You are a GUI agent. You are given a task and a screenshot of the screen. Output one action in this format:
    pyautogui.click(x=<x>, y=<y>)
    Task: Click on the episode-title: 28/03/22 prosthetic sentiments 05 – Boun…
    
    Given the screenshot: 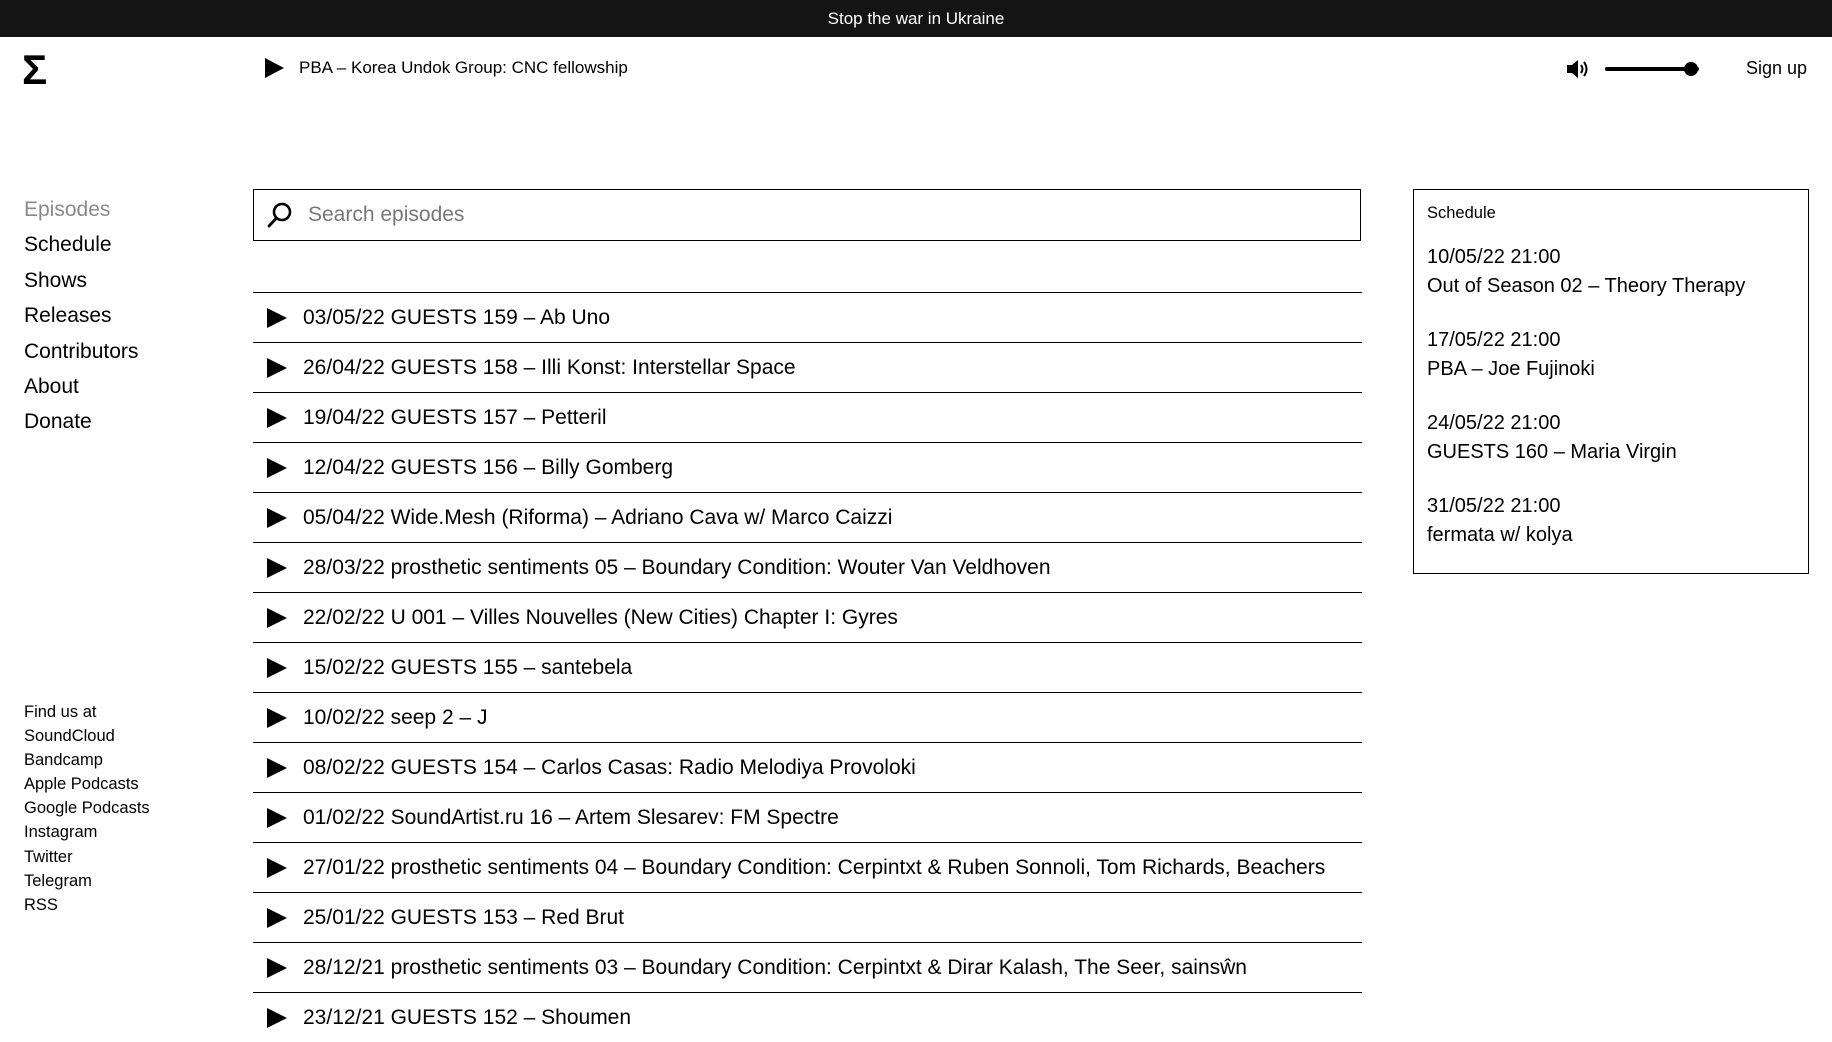 What is the action you would take?
    pyautogui.click(x=677, y=568)
    